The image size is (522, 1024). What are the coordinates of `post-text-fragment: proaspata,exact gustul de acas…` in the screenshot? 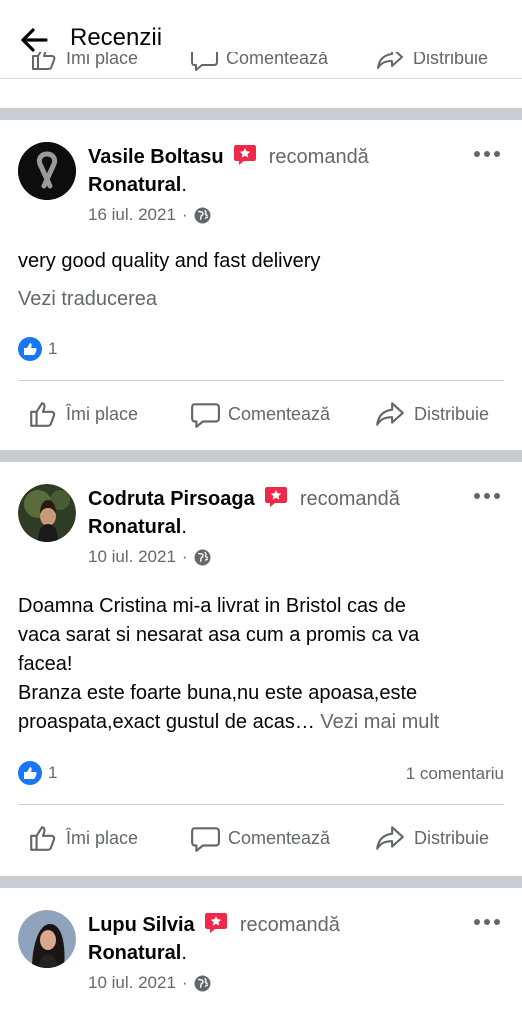 It's located at (166, 722).